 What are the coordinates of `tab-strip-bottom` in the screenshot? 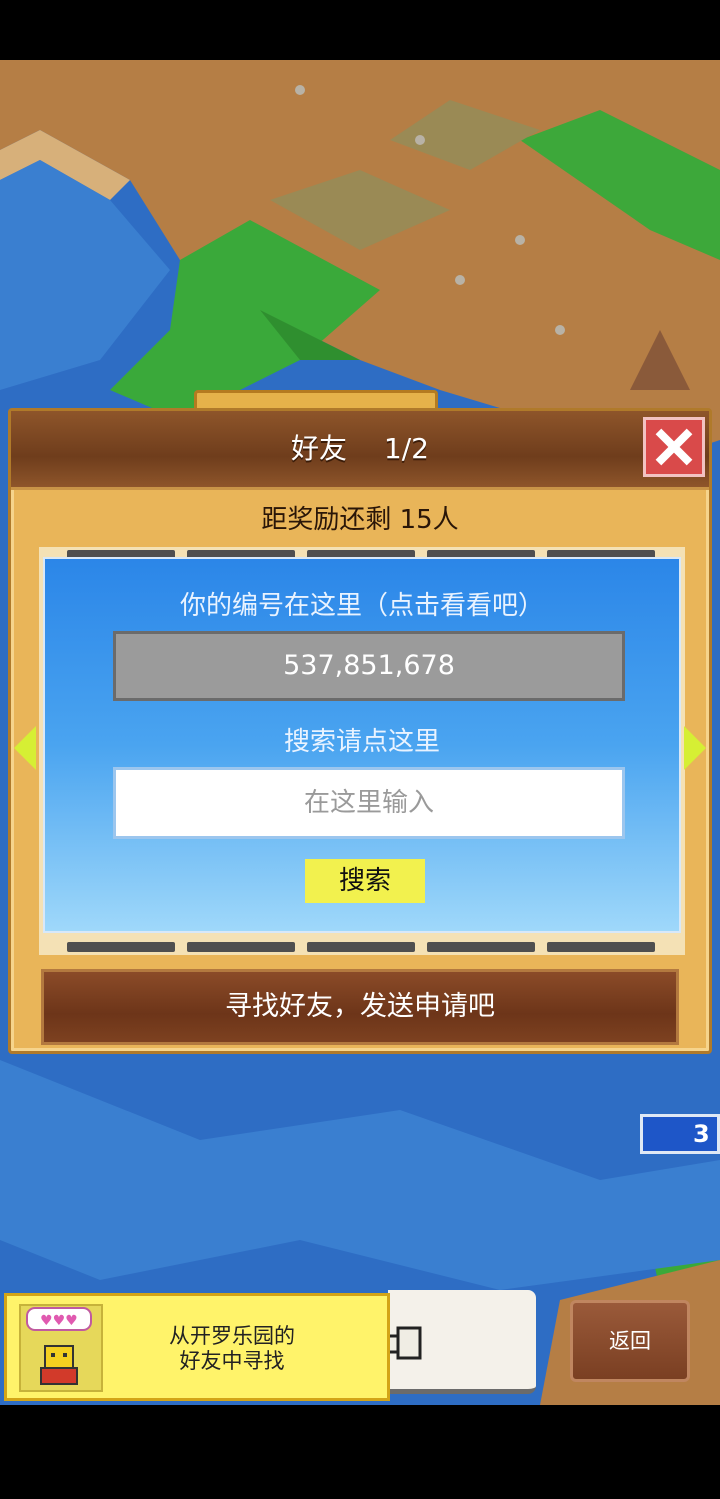 It's located at (362, 946).